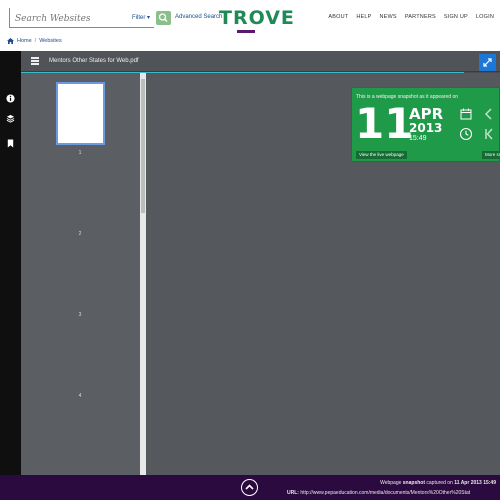  Describe the element at coordinates (24, 41) in the screenshot. I see `breadcrumb-home: Home` at that location.